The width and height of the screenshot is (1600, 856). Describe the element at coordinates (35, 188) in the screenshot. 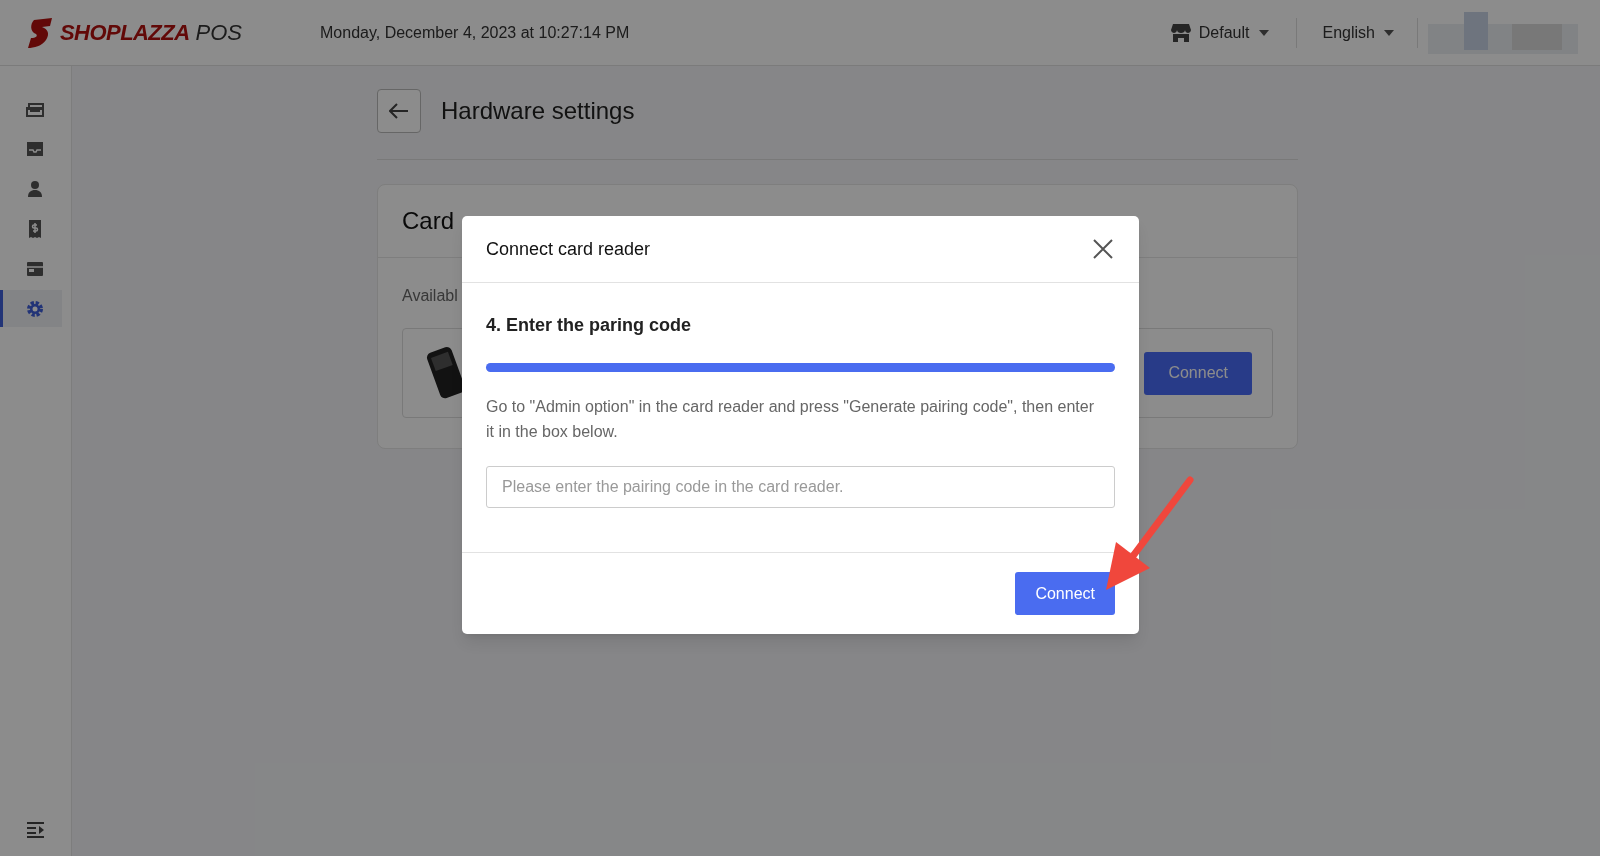

I see `person-icon` at that location.